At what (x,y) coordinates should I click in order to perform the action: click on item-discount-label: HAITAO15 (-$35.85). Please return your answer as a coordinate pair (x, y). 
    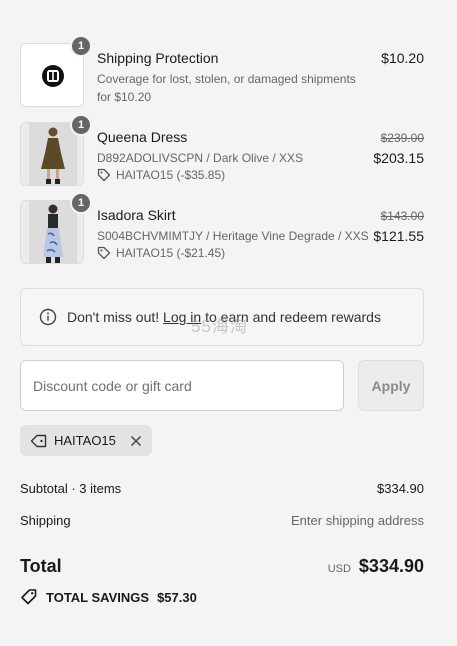
    Looking at the image, I should click on (171, 175).